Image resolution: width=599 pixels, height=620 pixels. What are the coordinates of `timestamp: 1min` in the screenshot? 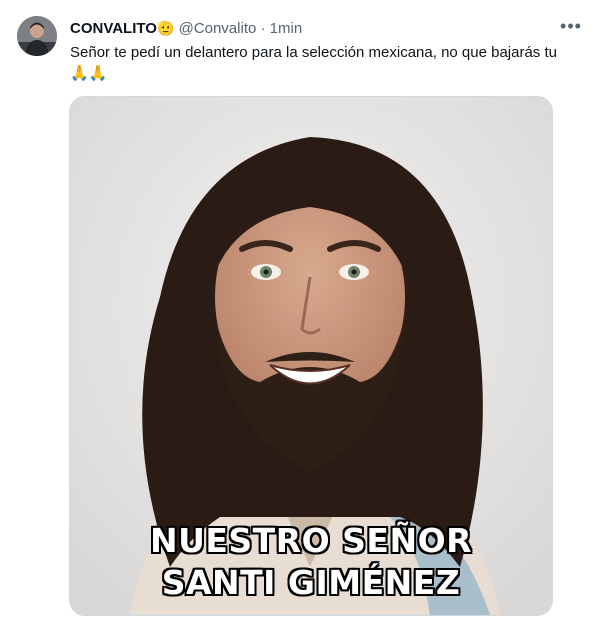 It's located at (286, 28).